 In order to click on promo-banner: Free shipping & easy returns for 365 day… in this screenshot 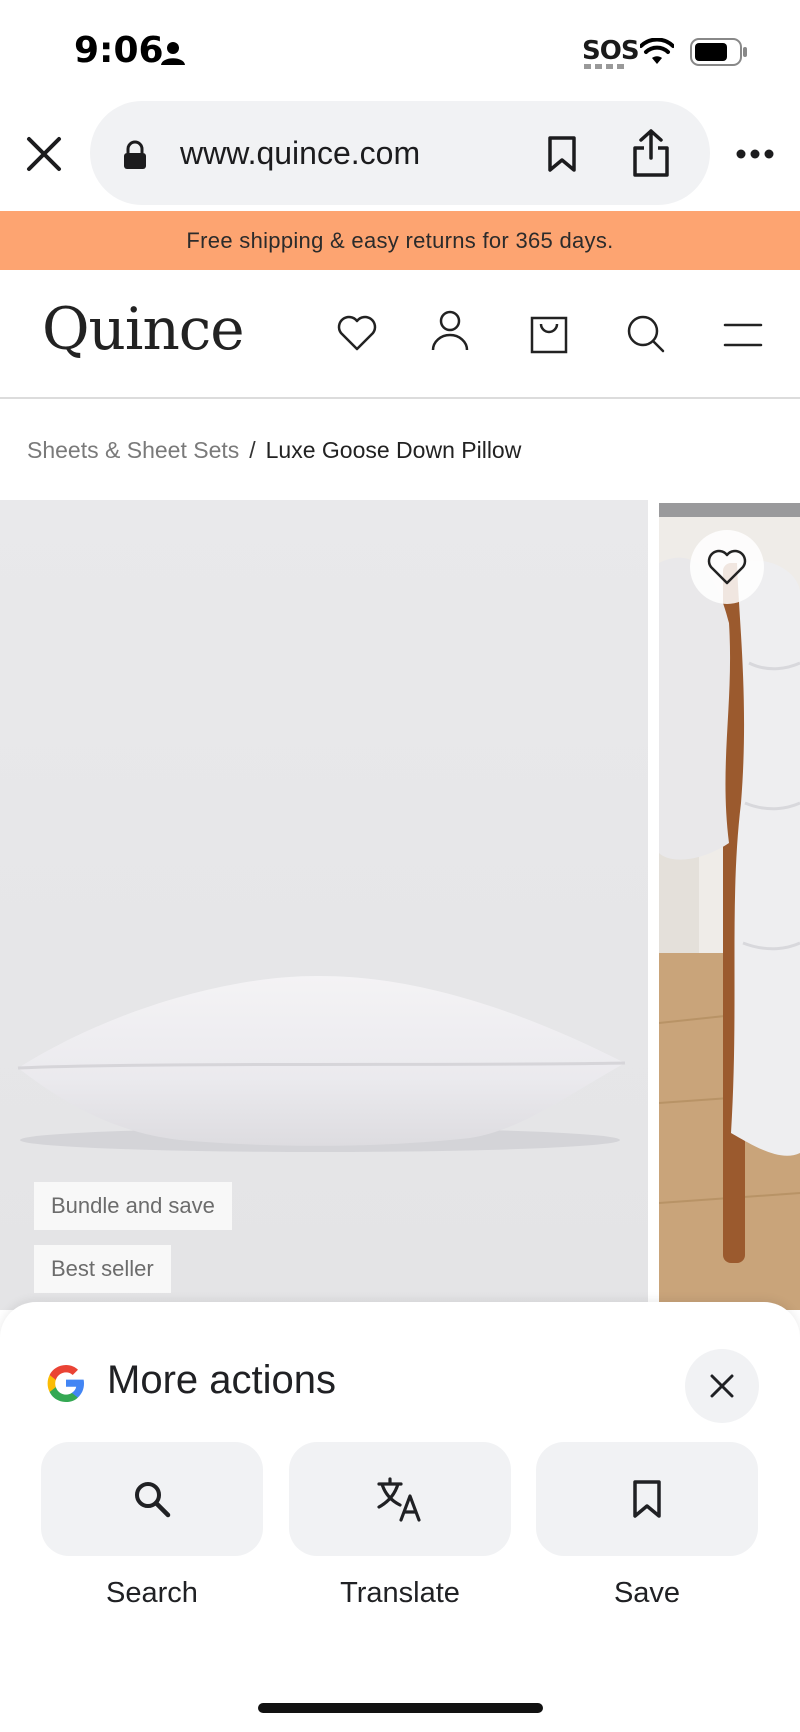, I will do `click(400, 240)`.